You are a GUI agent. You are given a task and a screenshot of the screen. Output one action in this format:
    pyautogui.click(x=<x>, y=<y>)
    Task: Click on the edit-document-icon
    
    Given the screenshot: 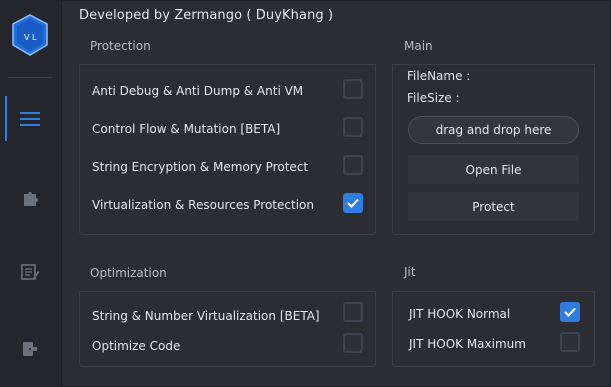 What is the action you would take?
    pyautogui.click(x=30, y=272)
    